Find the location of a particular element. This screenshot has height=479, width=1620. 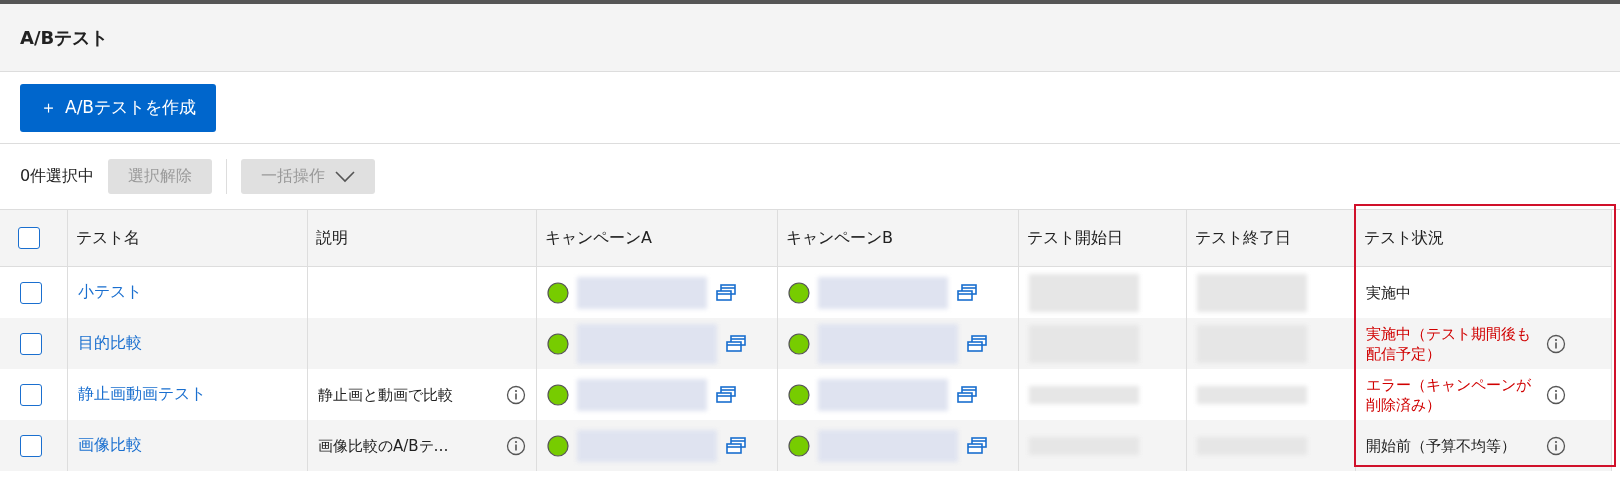

chevron-down-icon is located at coordinates (345, 176).